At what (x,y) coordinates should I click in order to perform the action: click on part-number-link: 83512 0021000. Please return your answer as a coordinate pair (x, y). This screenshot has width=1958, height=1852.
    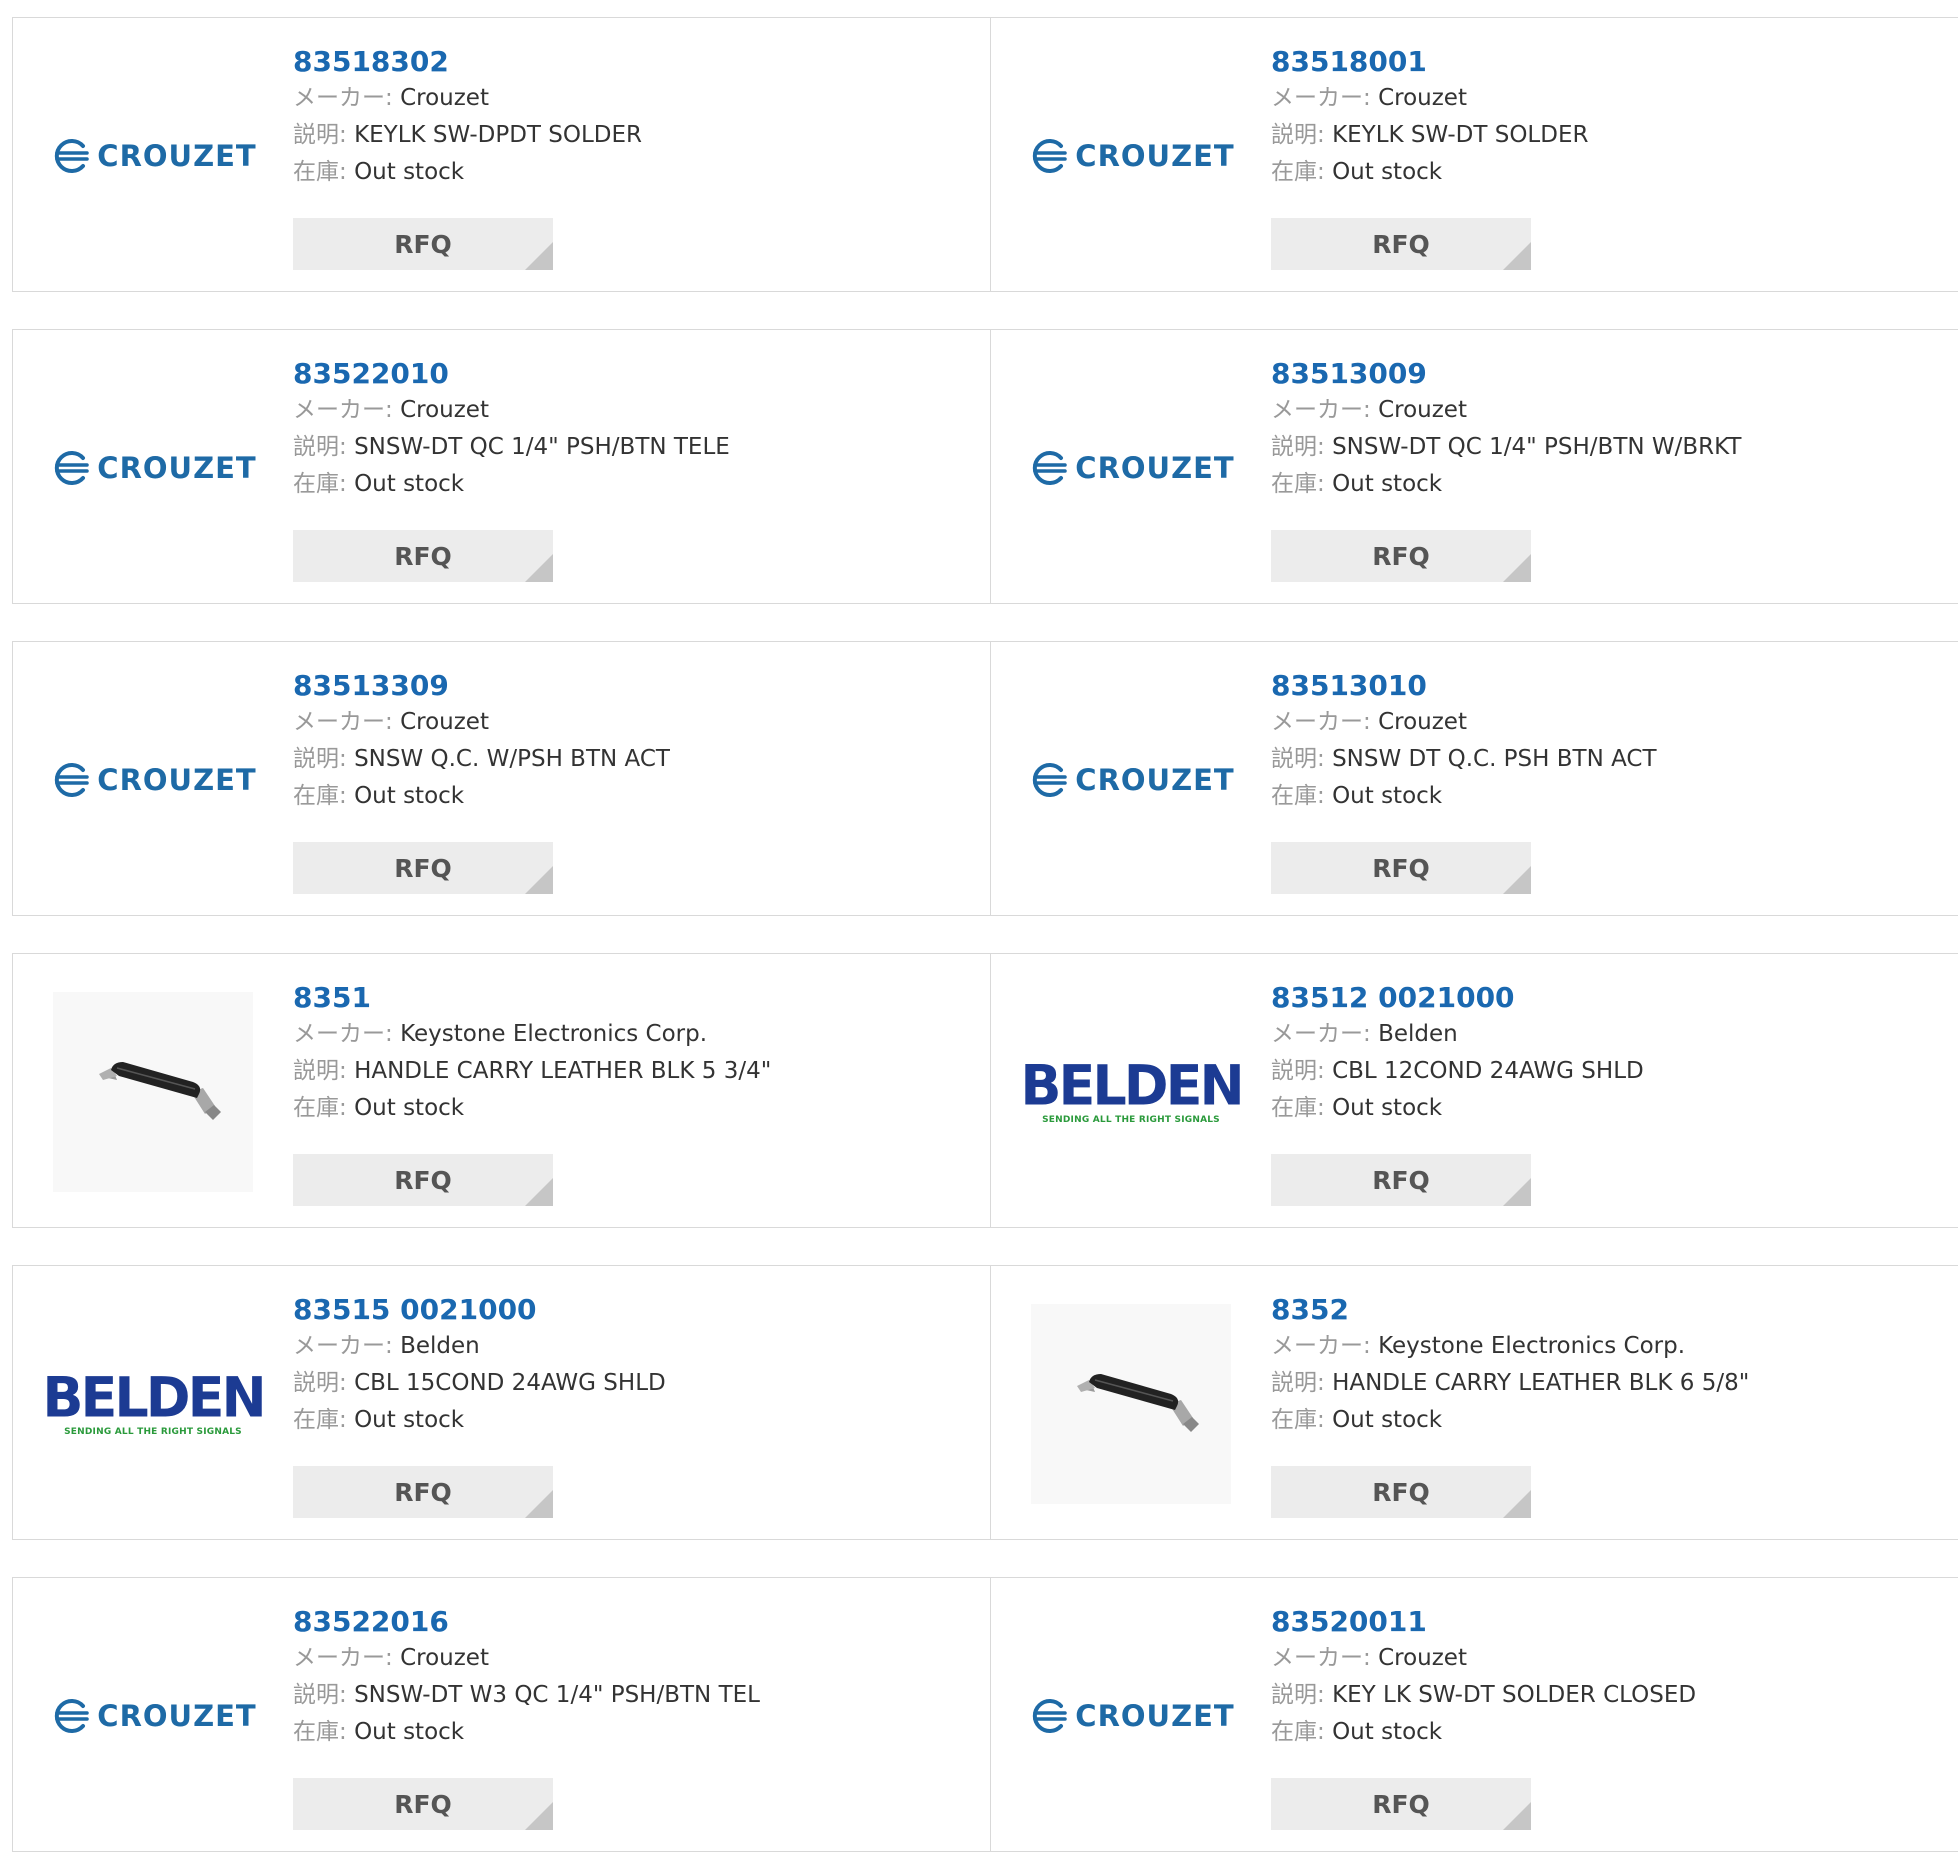
    Looking at the image, I should click on (1609, 998).